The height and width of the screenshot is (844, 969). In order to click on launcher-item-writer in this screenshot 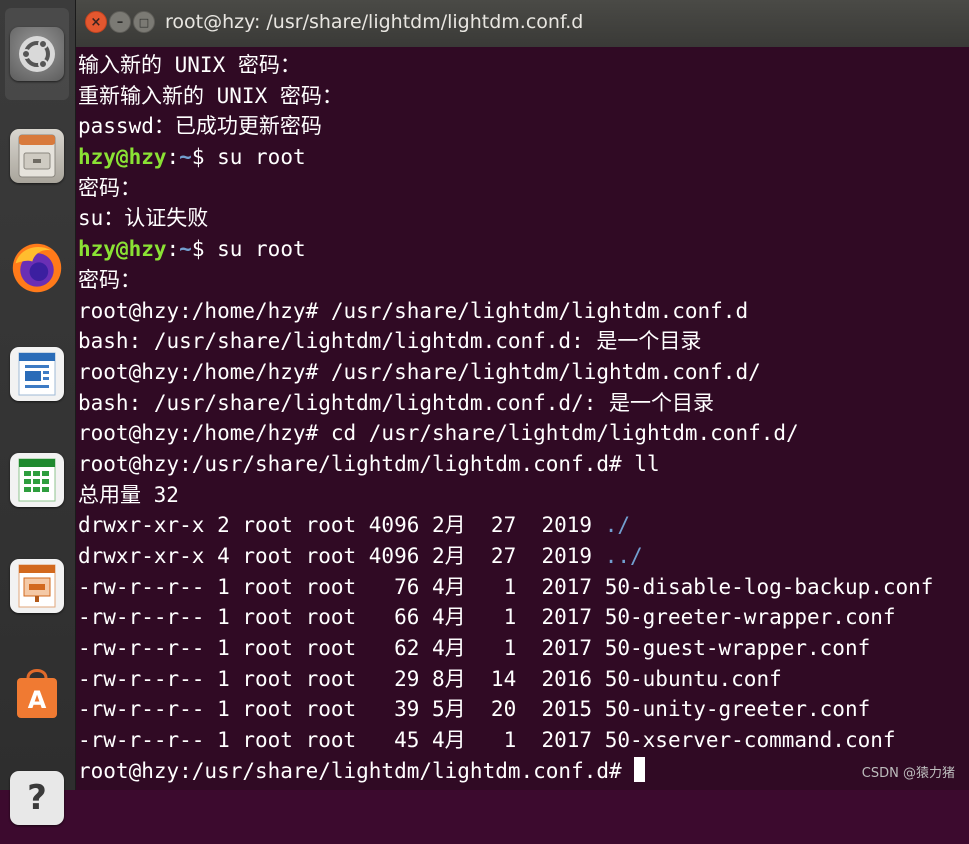, I will do `click(37, 374)`.